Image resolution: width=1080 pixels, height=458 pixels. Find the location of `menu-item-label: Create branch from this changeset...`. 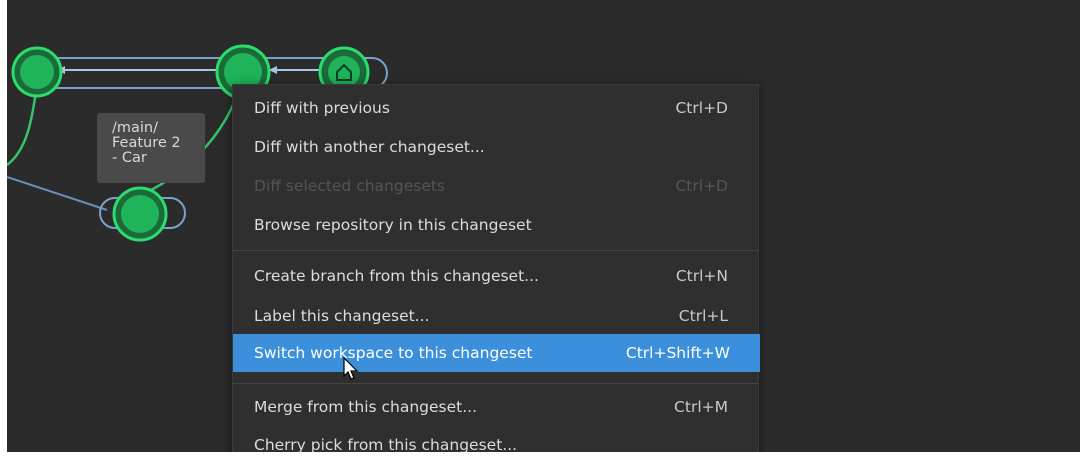

menu-item-label: Create branch from this changeset... is located at coordinates (396, 276).